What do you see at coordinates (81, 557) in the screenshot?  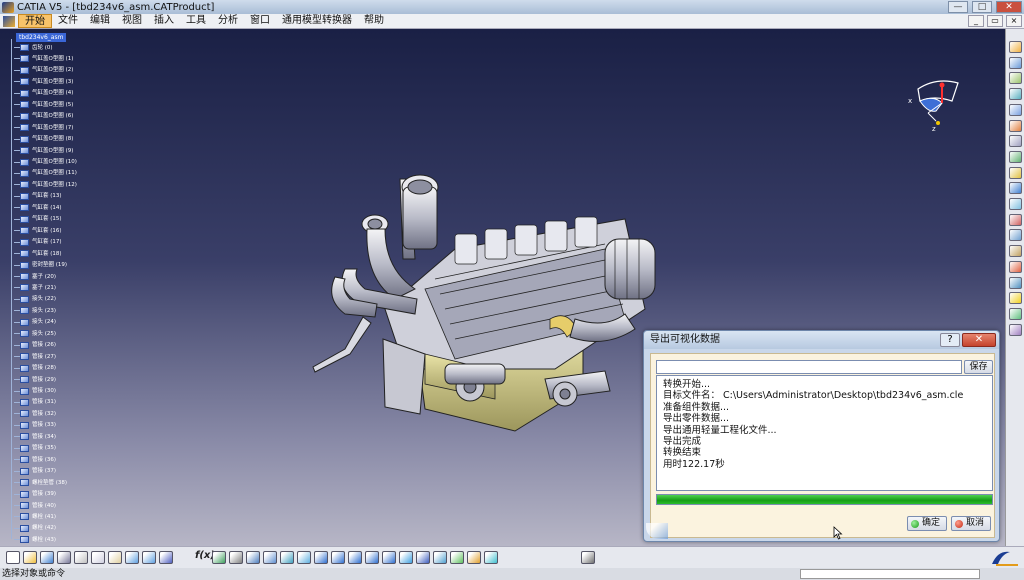 I see `cut-icon` at bounding box center [81, 557].